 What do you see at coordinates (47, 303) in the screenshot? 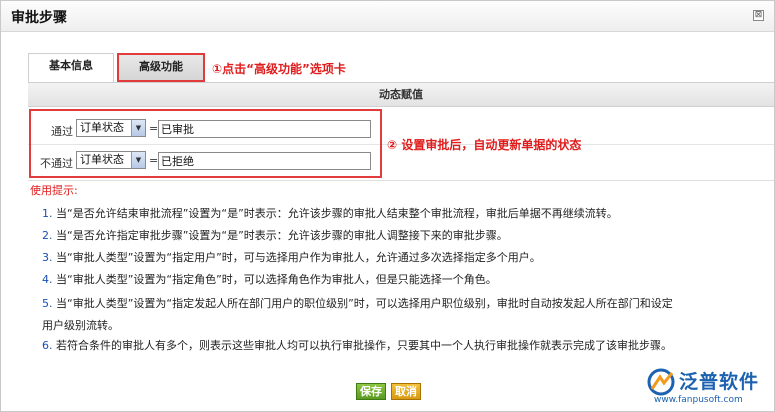
I see `tip-number: 5.` at bounding box center [47, 303].